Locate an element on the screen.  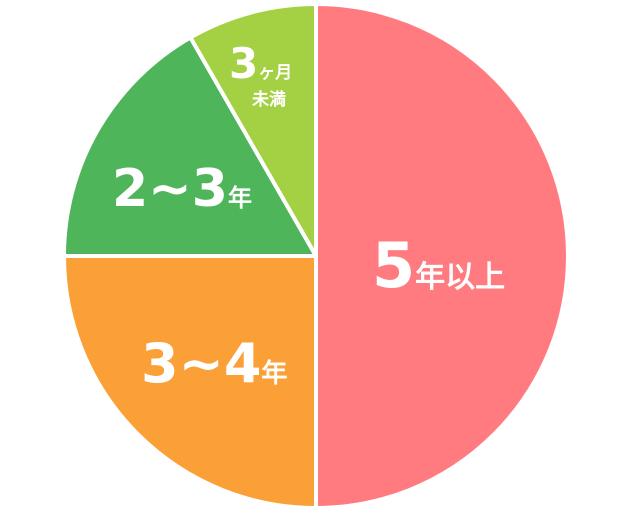
slice-label-3-4y-number: 3~4 is located at coordinates (201, 363).